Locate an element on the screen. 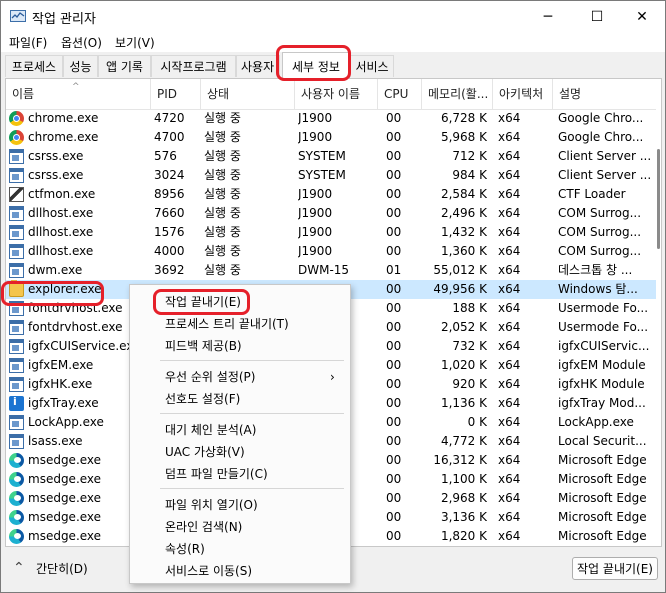 This screenshot has width=666, height=593. ctx-end-process-tree: 프로세스 트리 끝내기(T) is located at coordinates (240, 324).